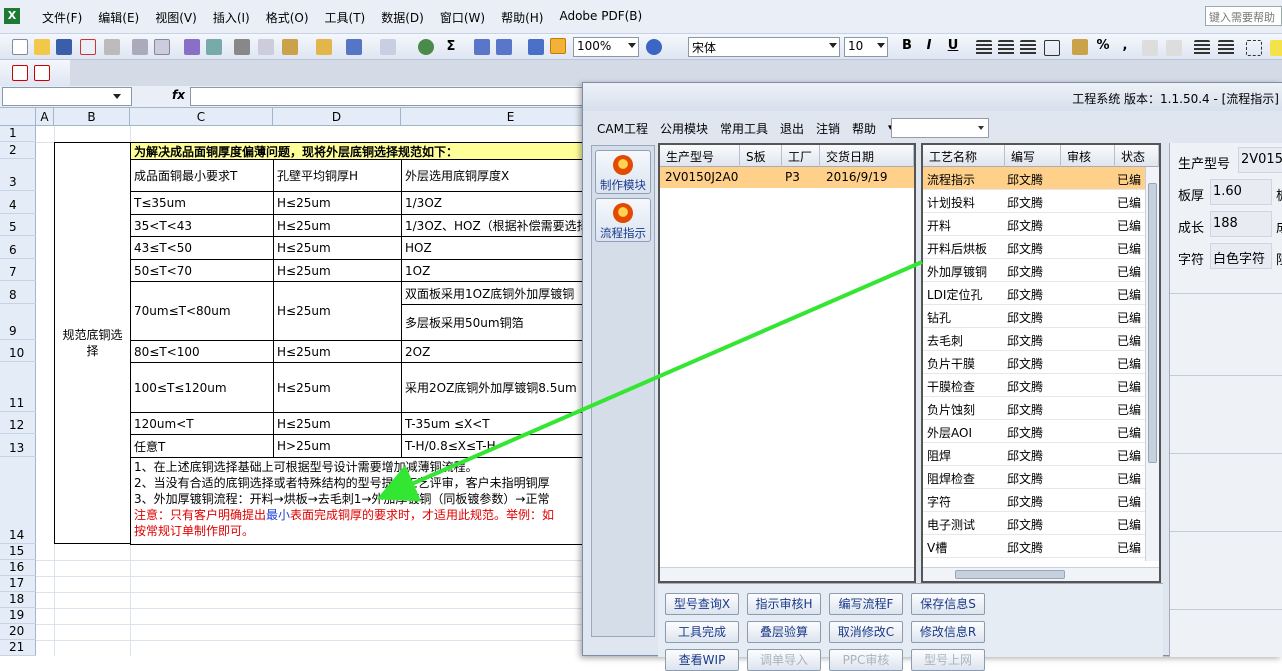 This screenshot has height=671, width=1282. What do you see at coordinates (600, 17) in the screenshot?
I see `menu-adobe-pdf: Adobe PDF(B)` at bounding box center [600, 17].